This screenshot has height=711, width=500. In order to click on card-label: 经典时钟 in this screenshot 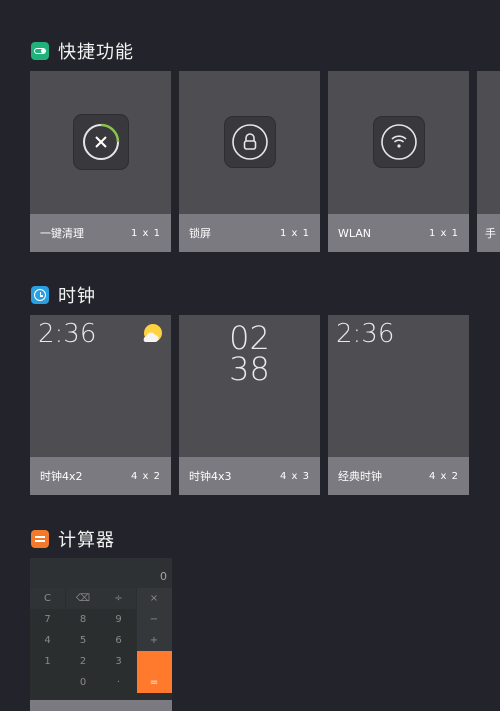, I will do `click(360, 476)`.